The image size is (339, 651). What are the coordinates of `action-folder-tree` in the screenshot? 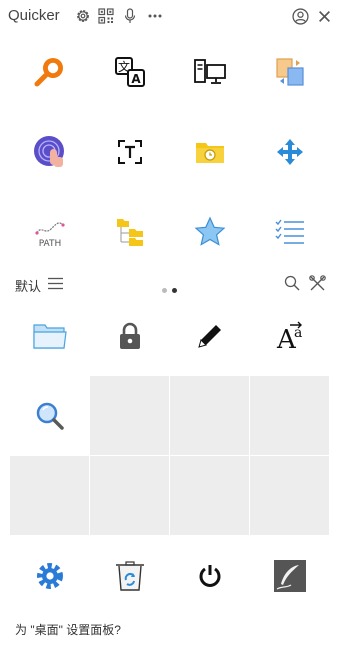 It's located at (130, 232).